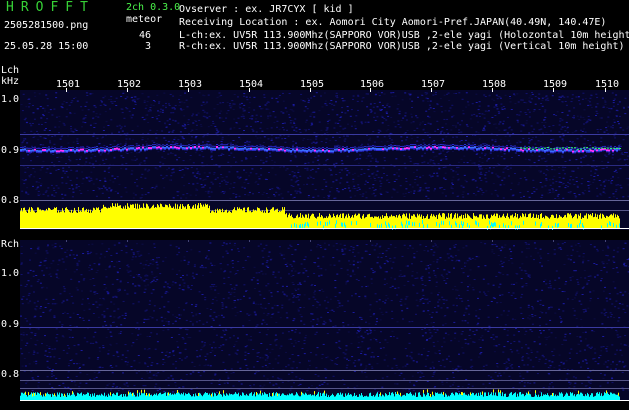 This screenshot has width=629, height=410. What do you see at coordinates (324, 400) in the screenshot?
I see `rch-baseline` at bounding box center [324, 400].